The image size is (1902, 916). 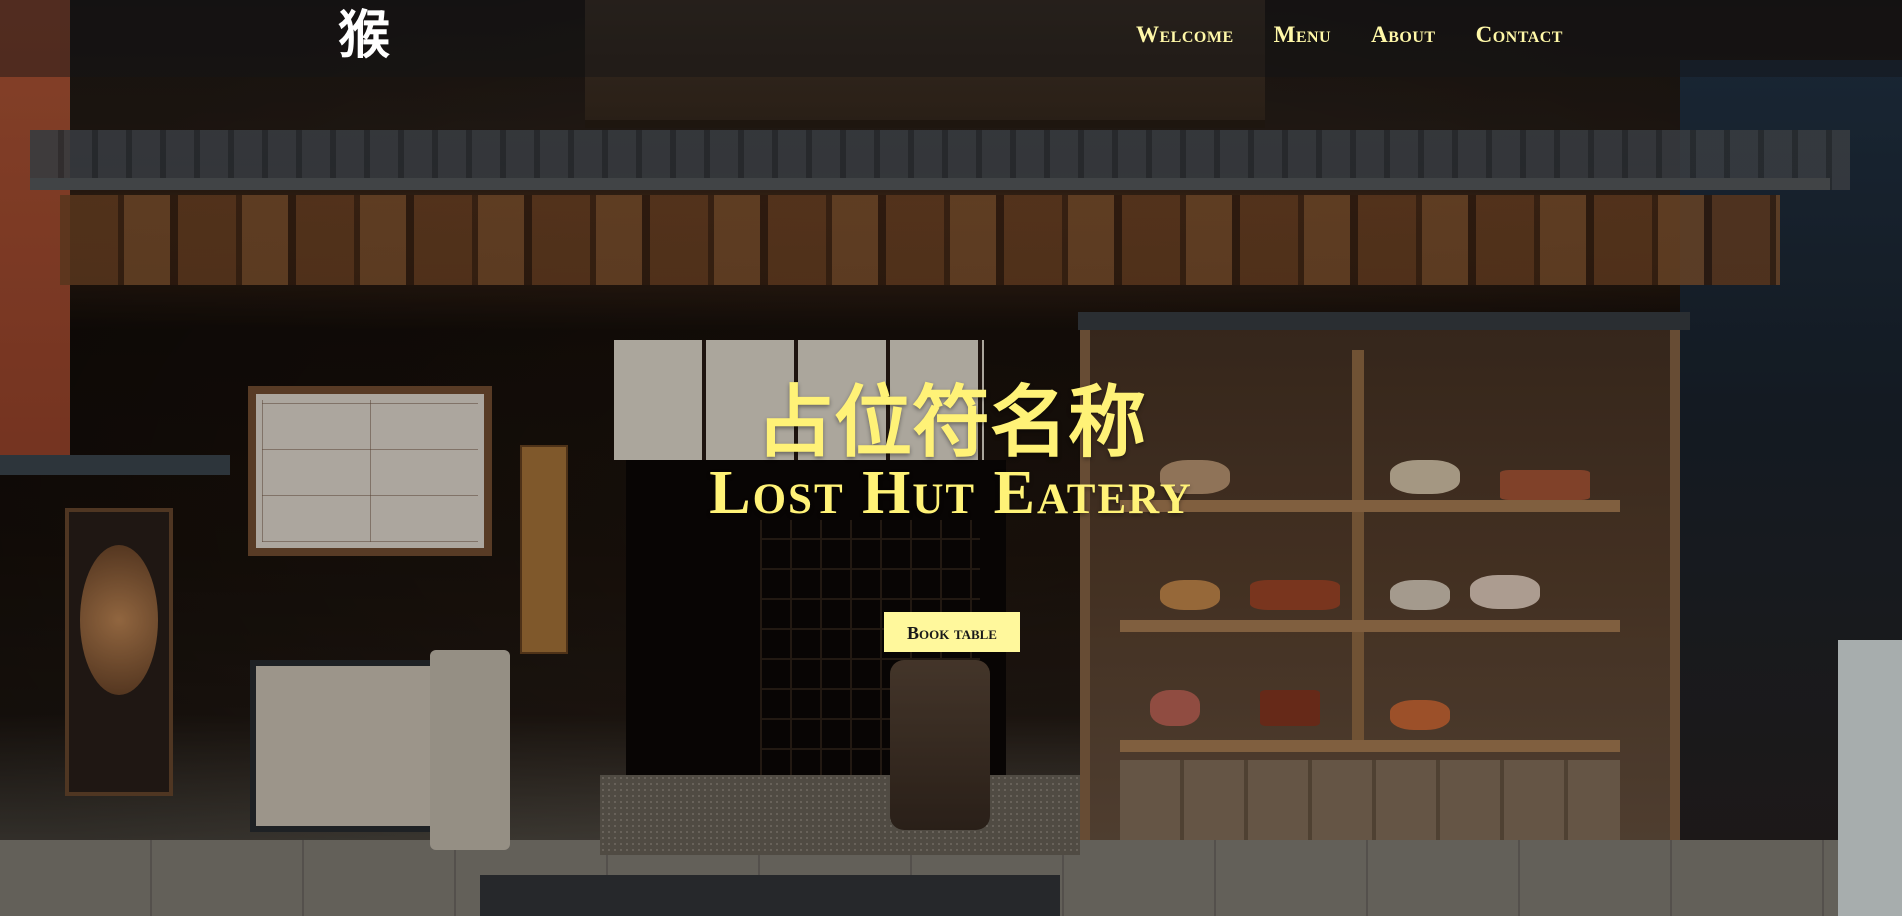 What do you see at coordinates (950, 423) in the screenshot?
I see `hero-title-chinese: 占位符名称` at bounding box center [950, 423].